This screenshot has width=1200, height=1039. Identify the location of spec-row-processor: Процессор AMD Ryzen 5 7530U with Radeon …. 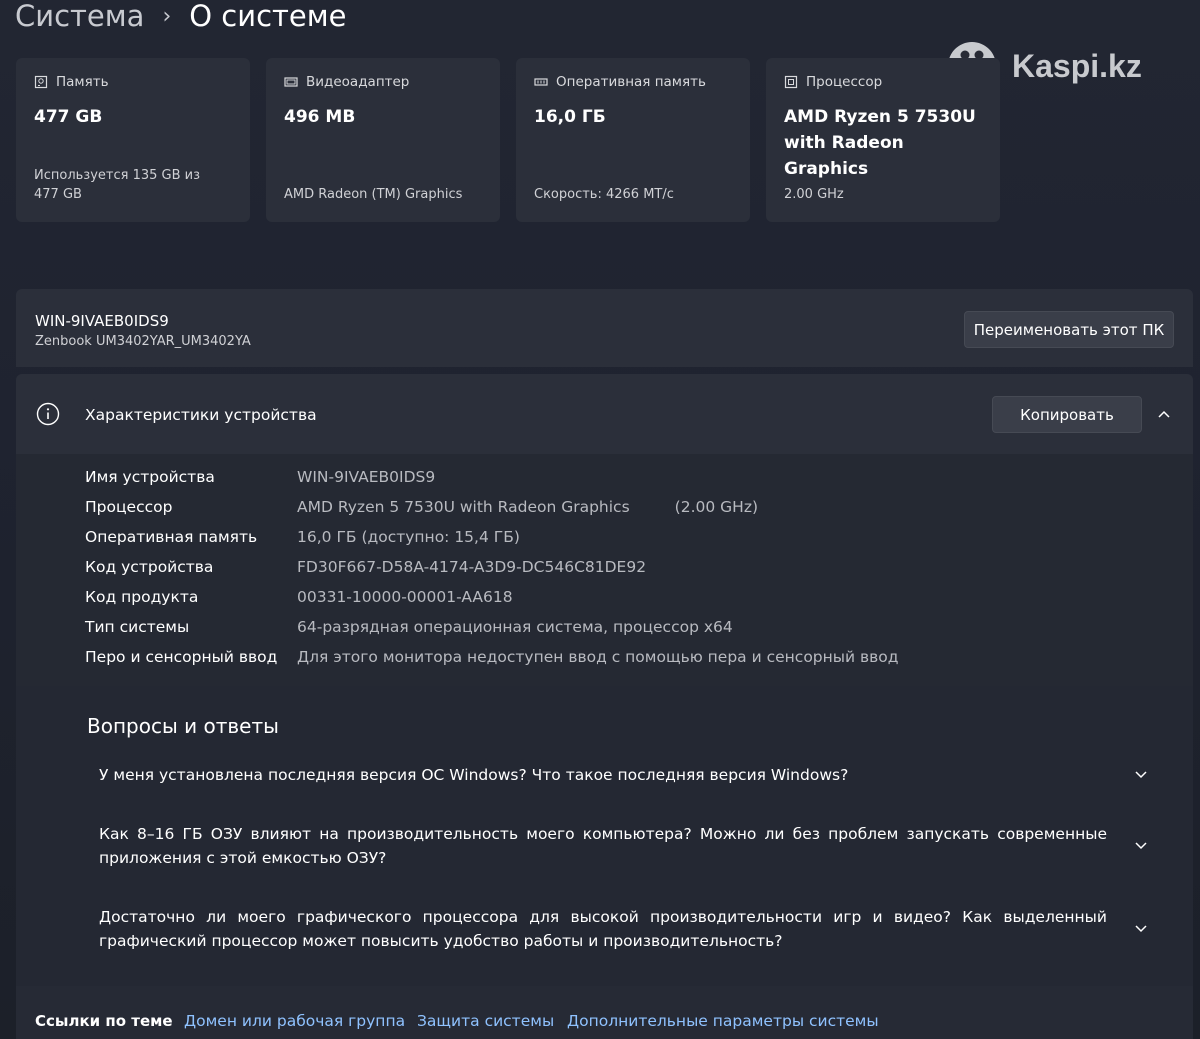
(421, 507).